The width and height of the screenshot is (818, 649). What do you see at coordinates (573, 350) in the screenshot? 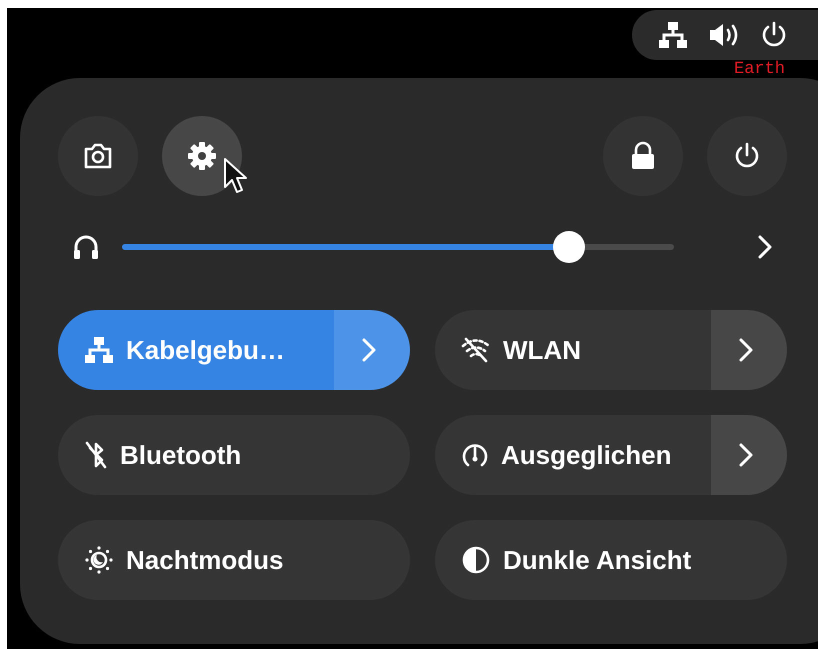
I see `toggle-button: WLAN` at bounding box center [573, 350].